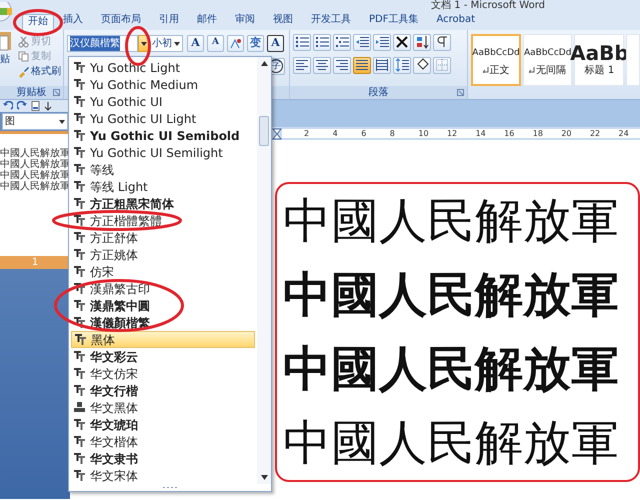  What do you see at coordinates (362, 65) in the screenshot?
I see `justify-button` at bounding box center [362, 65].